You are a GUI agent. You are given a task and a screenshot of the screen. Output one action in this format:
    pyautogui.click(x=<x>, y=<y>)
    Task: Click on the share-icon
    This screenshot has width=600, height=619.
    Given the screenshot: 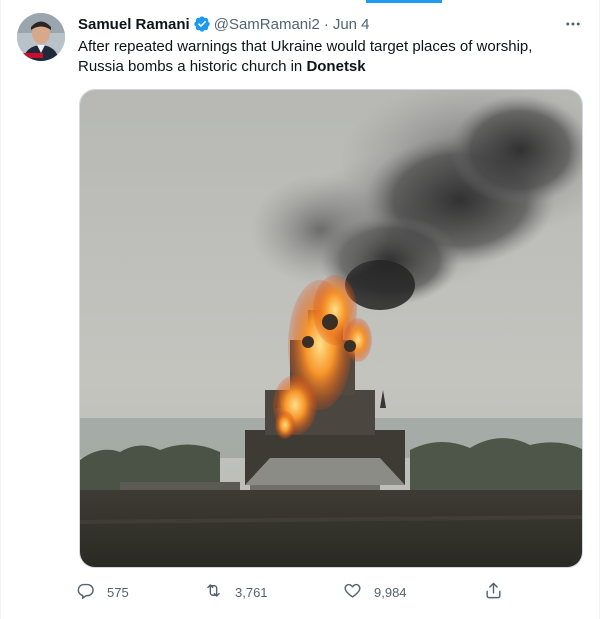 What is the action you would take?
    pyautogui.click(x=493, y=592)
    